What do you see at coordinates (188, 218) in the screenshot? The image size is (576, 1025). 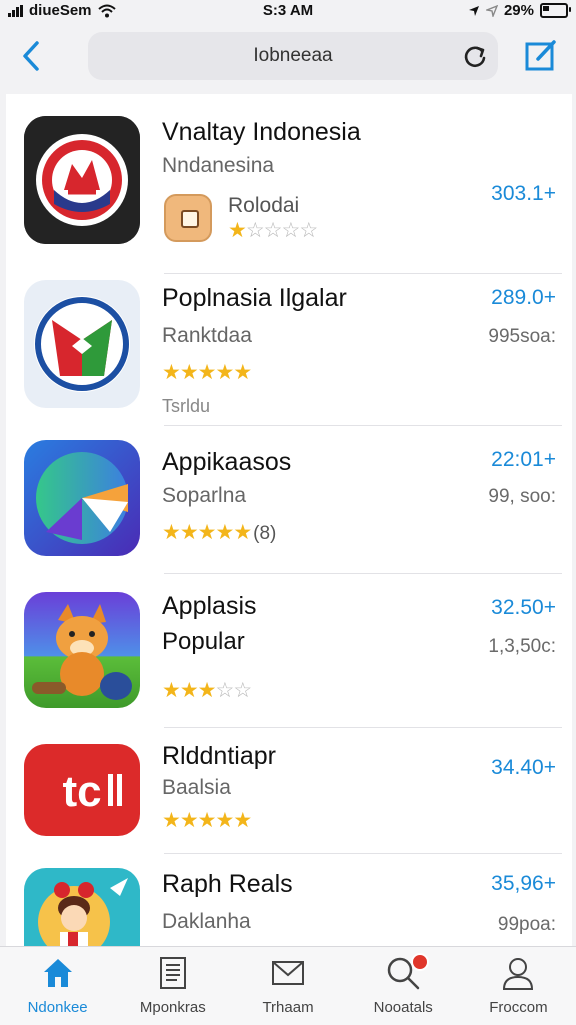 I see `app-badge-icon` at bounding box center [188, 218].